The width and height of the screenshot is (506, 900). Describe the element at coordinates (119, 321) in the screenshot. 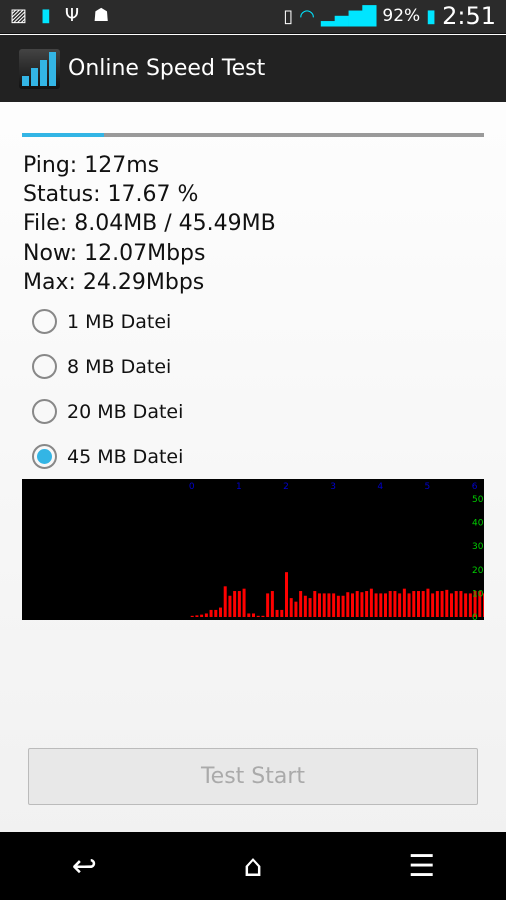

I see `radio-label: 1 MB Datei` at that location.